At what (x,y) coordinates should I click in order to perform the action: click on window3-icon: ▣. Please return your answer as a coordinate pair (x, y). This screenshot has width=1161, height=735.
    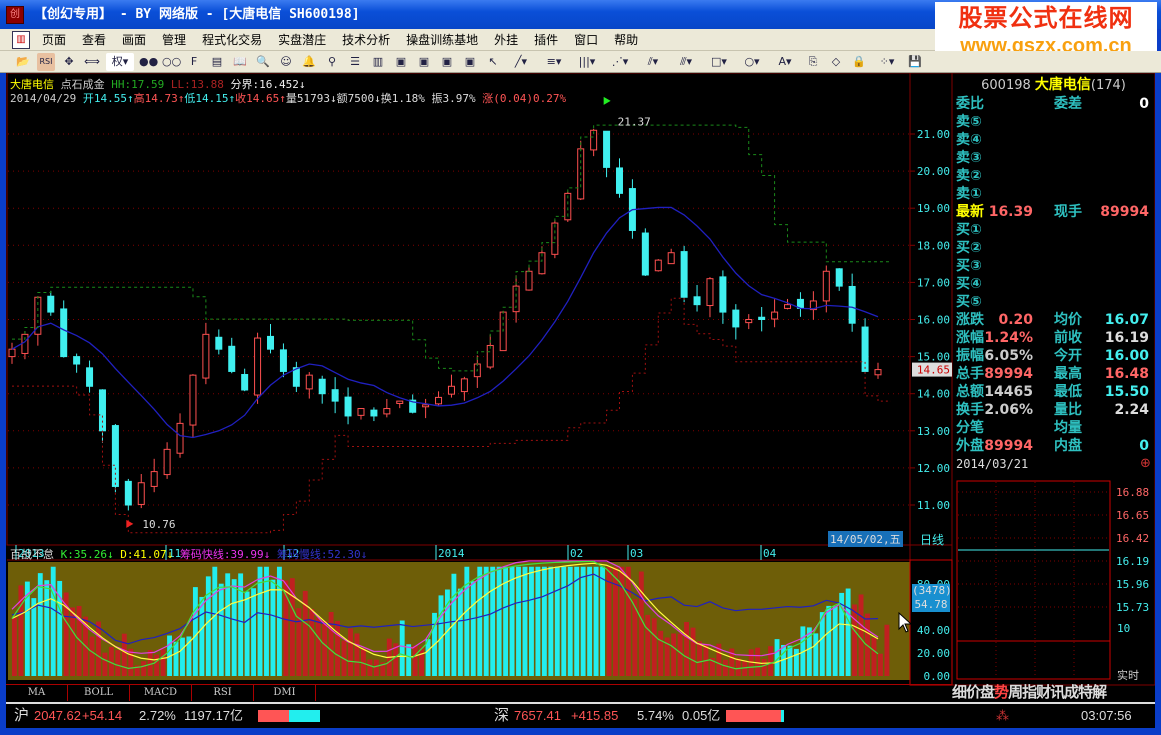
    Looking at the image, I should click on (447, 62).